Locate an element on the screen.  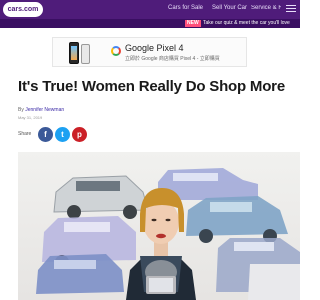
cars-com-logo: cars.com is located at coordinates (23, 9).